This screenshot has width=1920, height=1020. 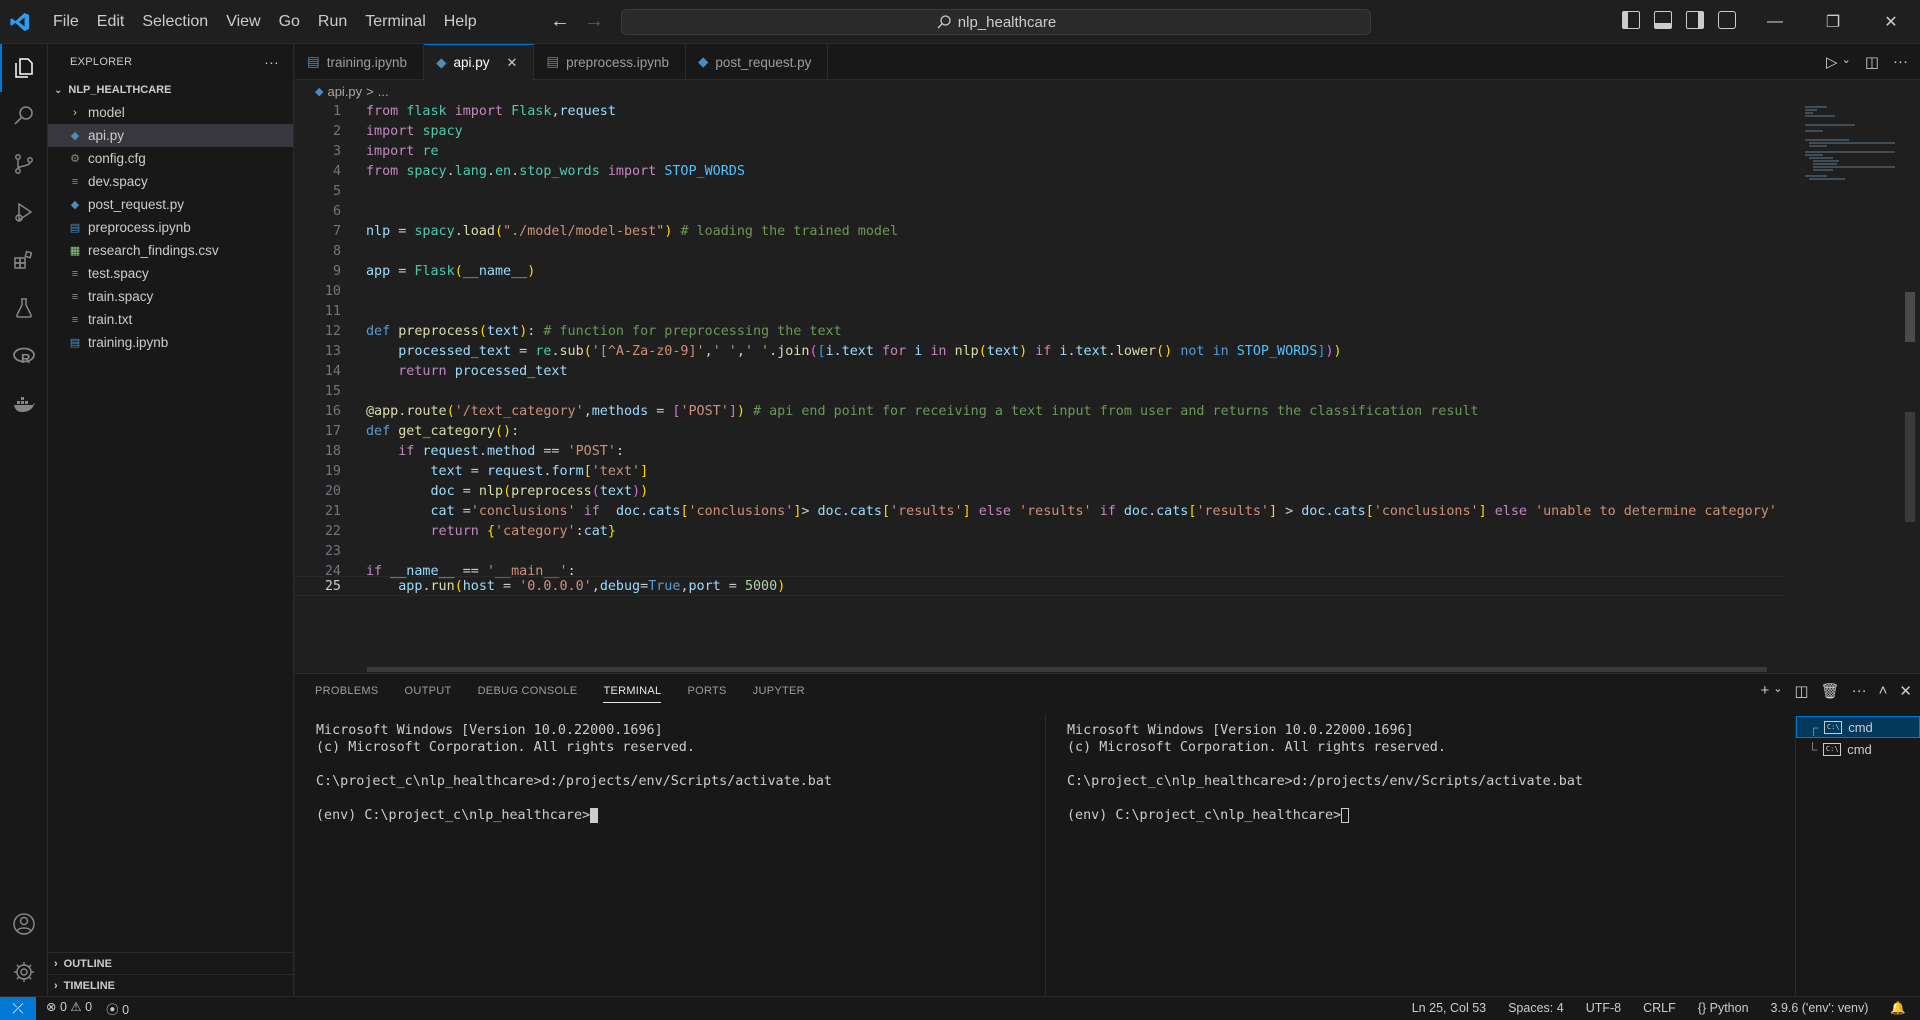 I want to click on explorer-icon, so click(x=24, y=68).